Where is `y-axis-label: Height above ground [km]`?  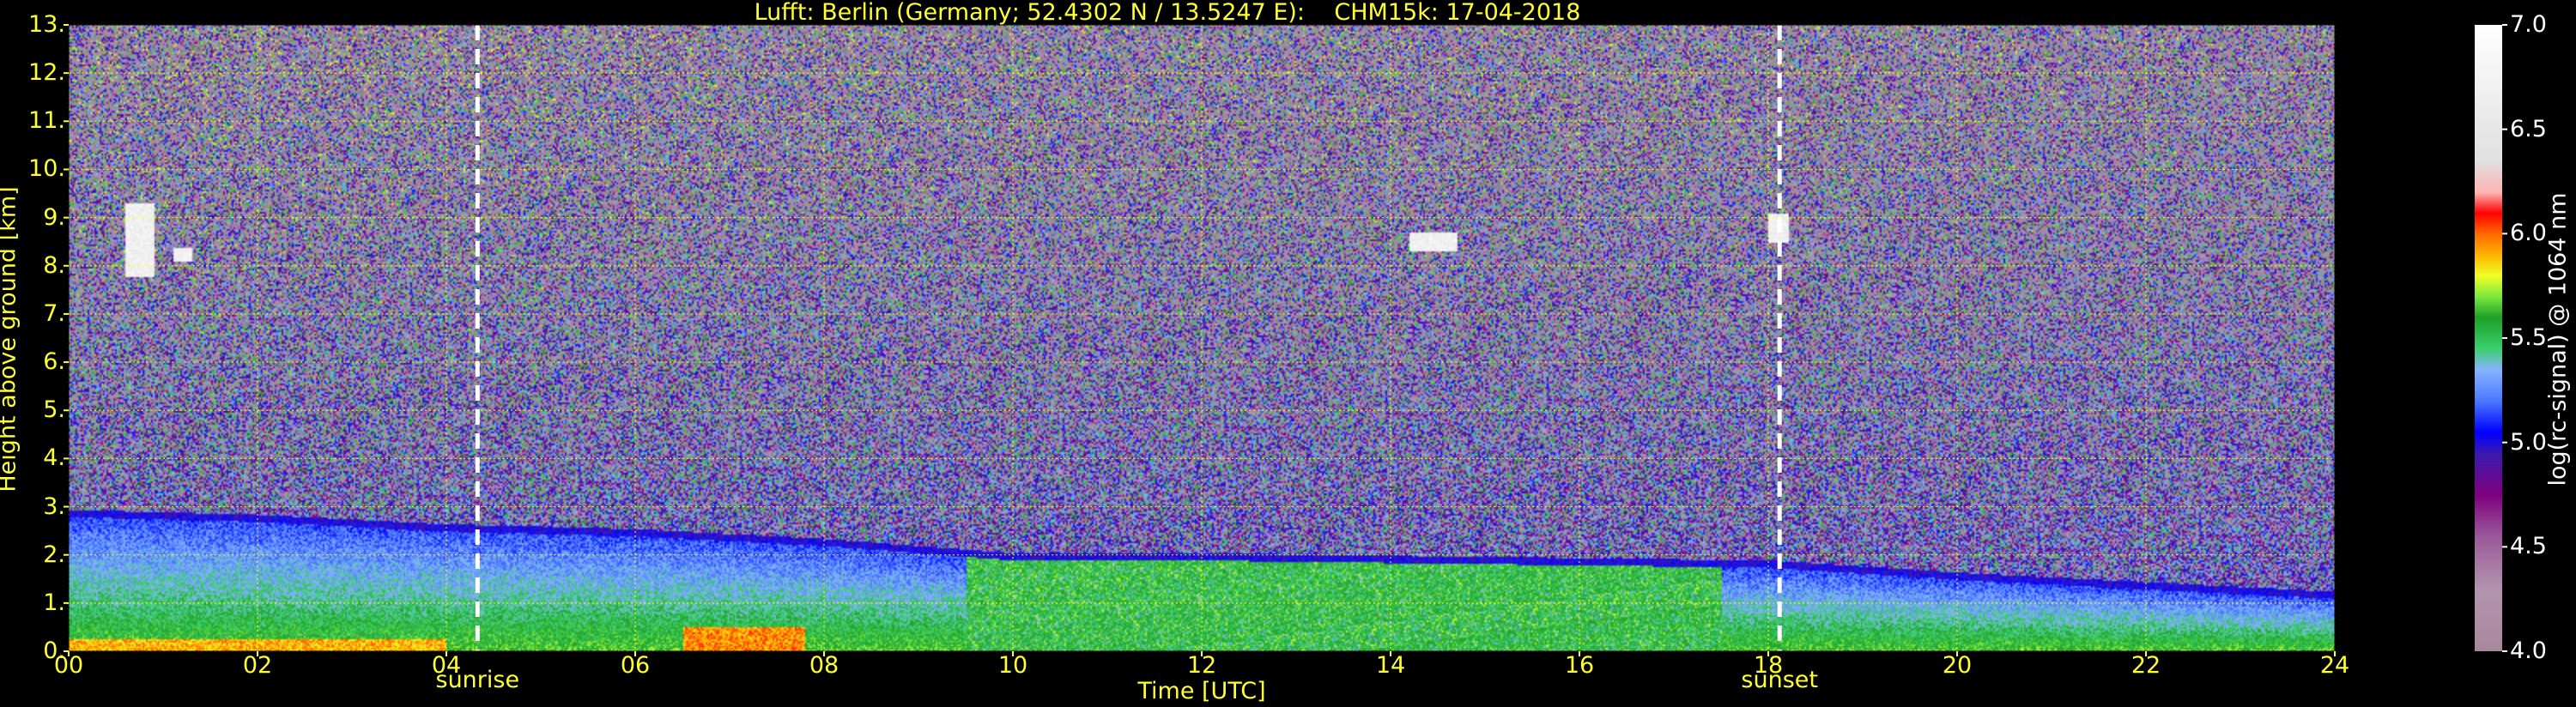 y-axis-label: Height above ground [km] is located at coordinates (10, 339).